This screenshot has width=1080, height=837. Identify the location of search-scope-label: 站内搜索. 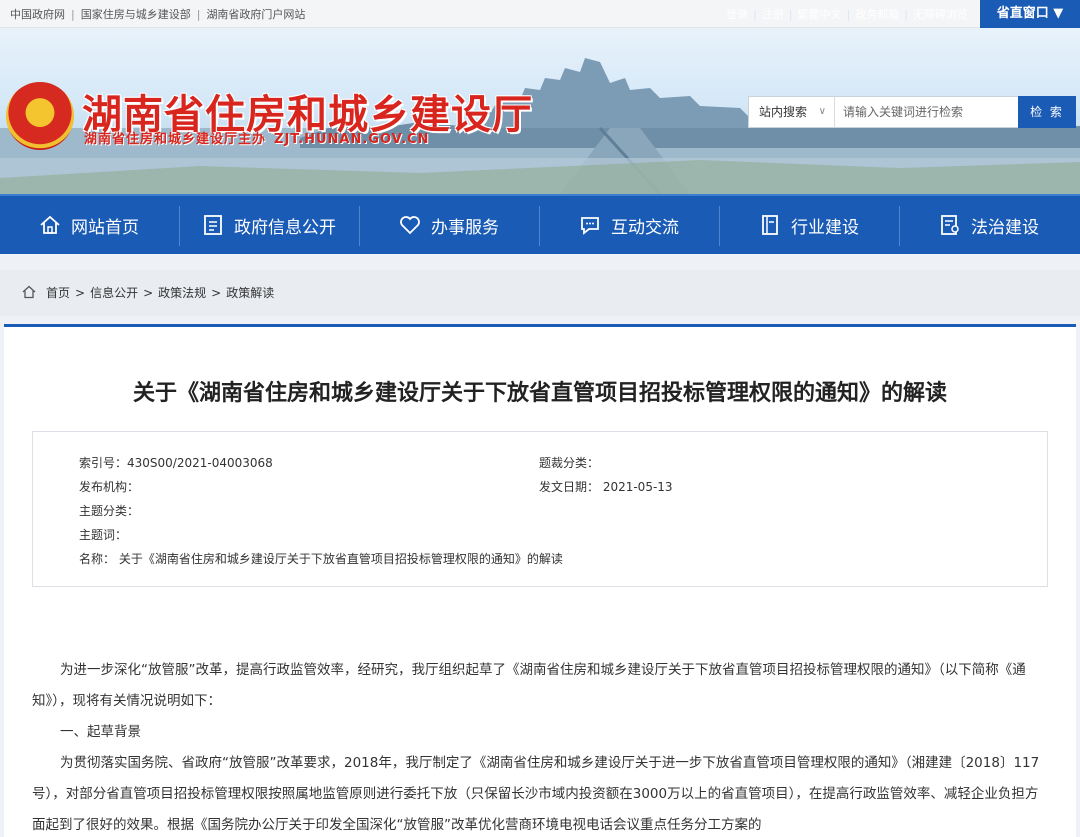
(783, 112).